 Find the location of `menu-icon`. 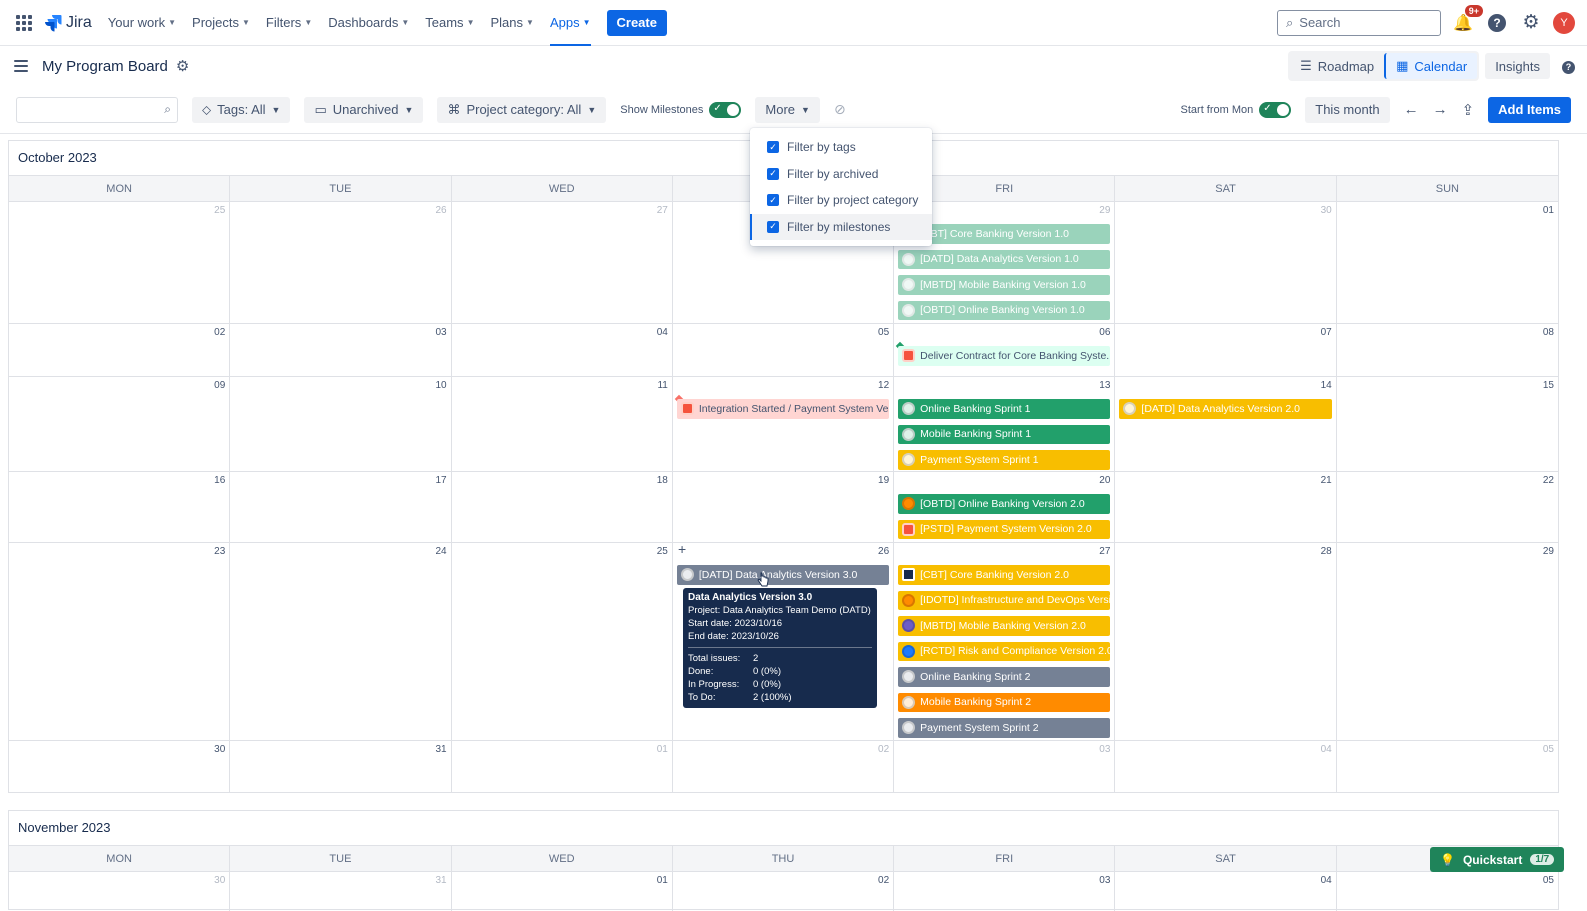

menu-icon is located at coordinates (21, 66).